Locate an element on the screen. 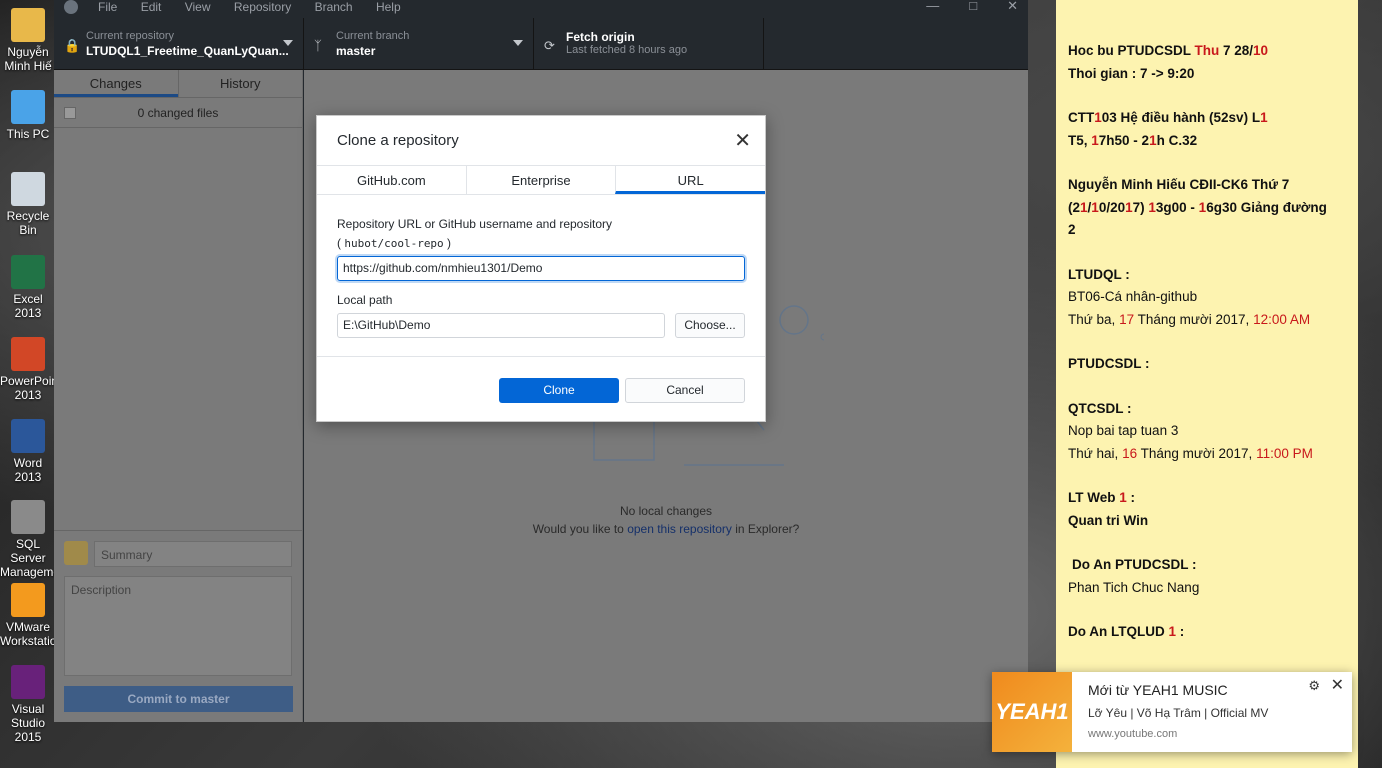 This screenshot has height=768, width=1382. desktop-icon-excel: Excel 2013 is located at coordinates (28, 287).